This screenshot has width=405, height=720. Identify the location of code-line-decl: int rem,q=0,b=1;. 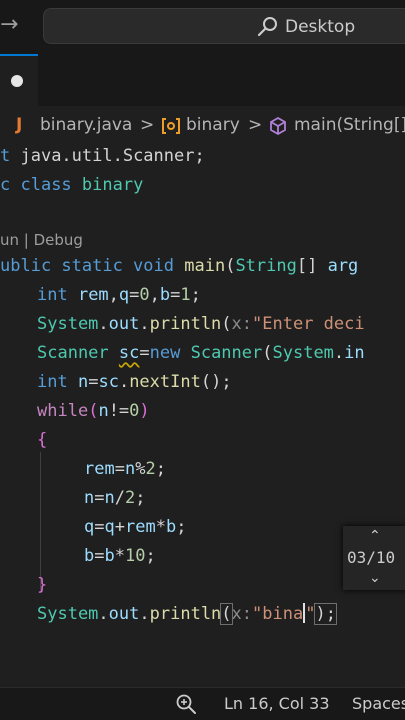
(119, 295).